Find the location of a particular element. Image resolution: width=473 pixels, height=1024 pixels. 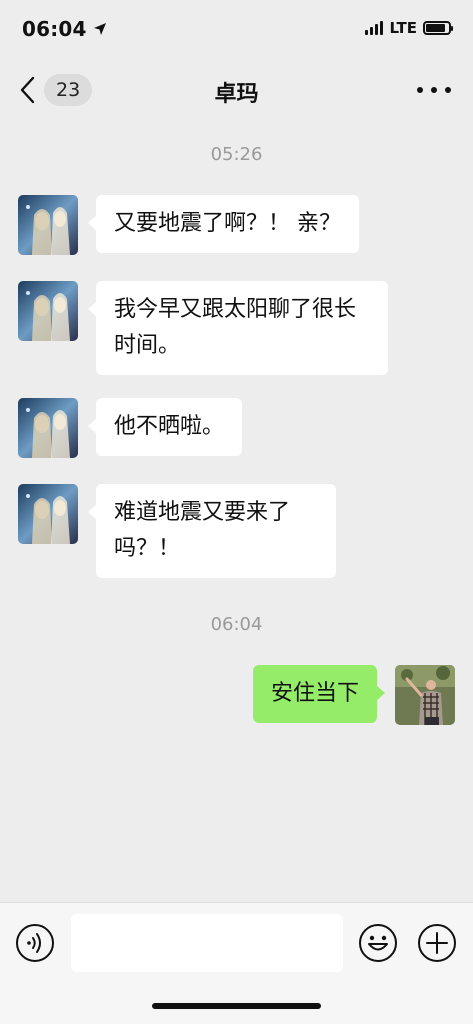

message-input is located at coordinates (207, 943).